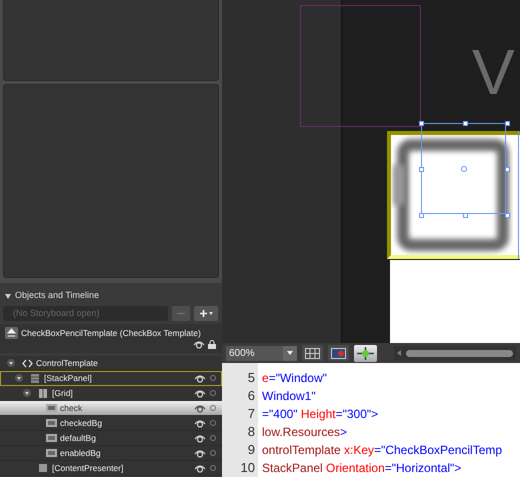 The image size is (520, 477). What do you see at coordinates (251, 450) in the screenshot?
I see `line-number: 9` at bounding box center [251, 450].